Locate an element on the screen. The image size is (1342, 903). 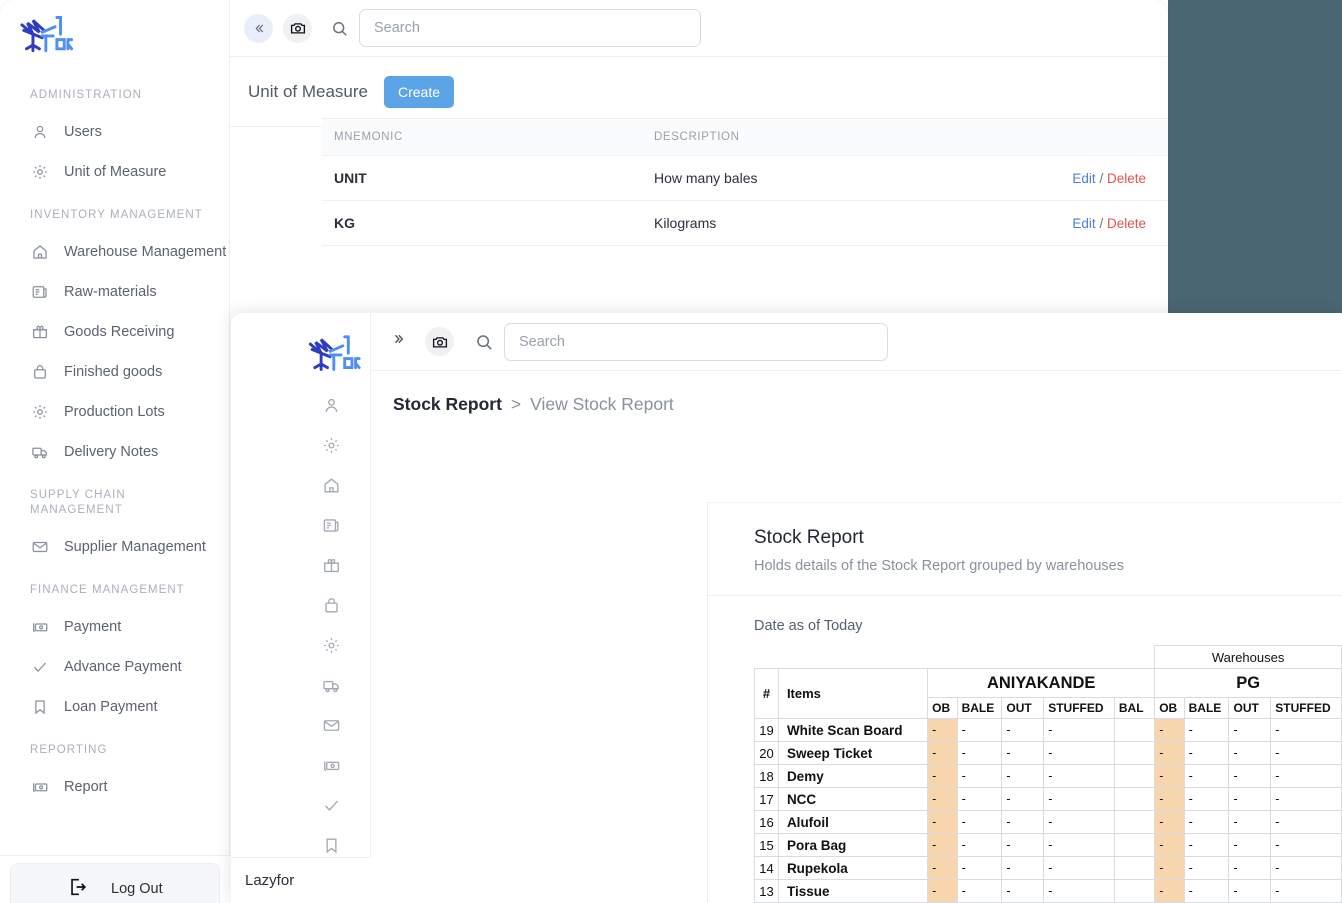
sidebar-item-supplier-management: Supplier Management is located at coordinates (115, 547).